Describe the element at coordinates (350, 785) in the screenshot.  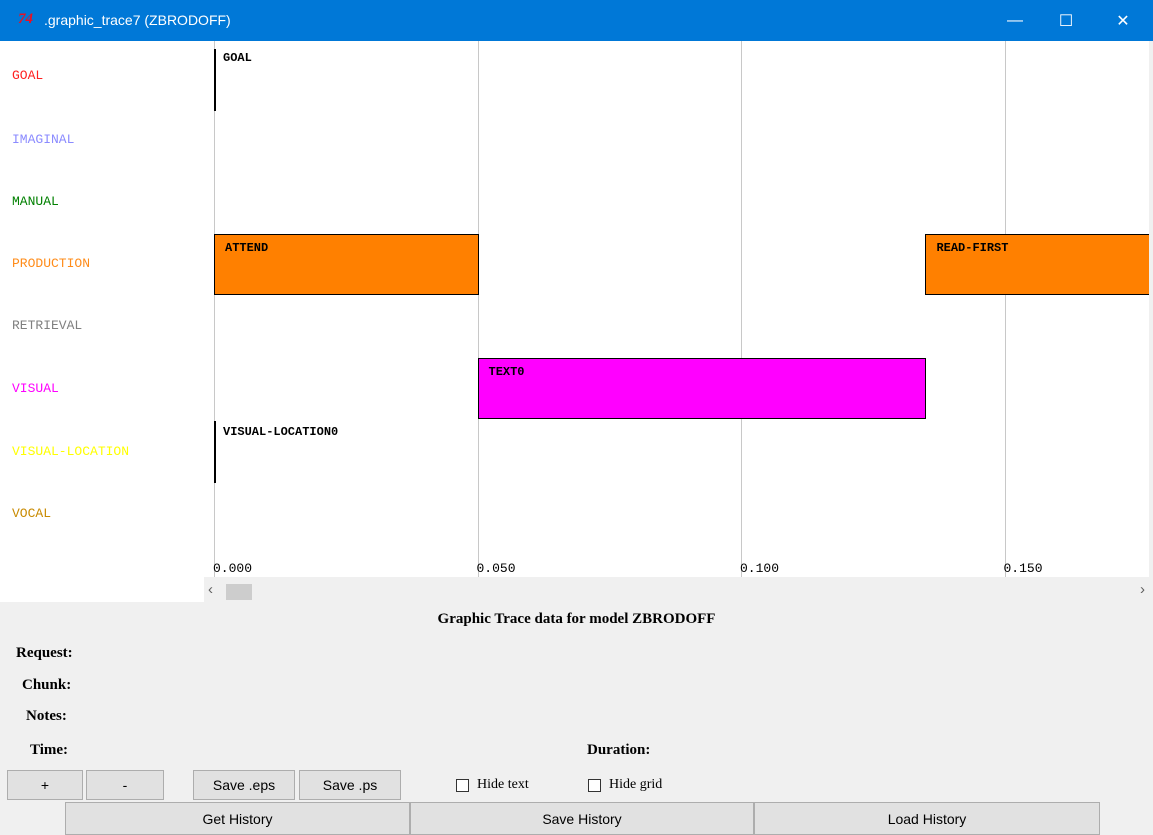
I see `save-ps-button: Save .ps` at that location.